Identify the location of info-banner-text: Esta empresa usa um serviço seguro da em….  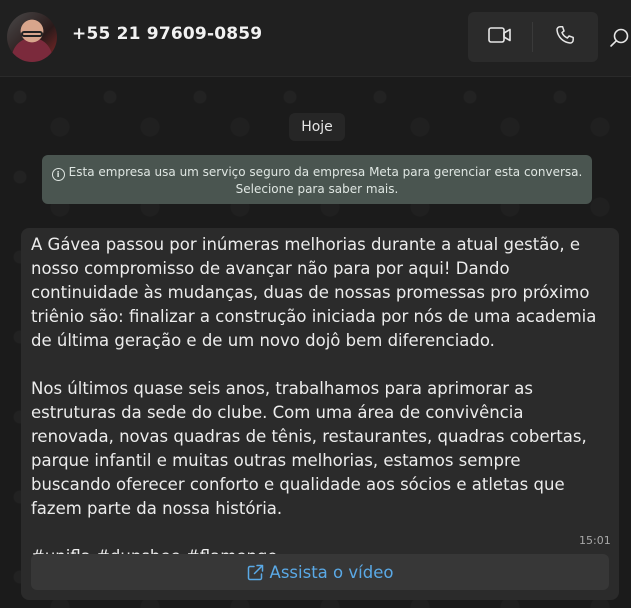
(325, 172).